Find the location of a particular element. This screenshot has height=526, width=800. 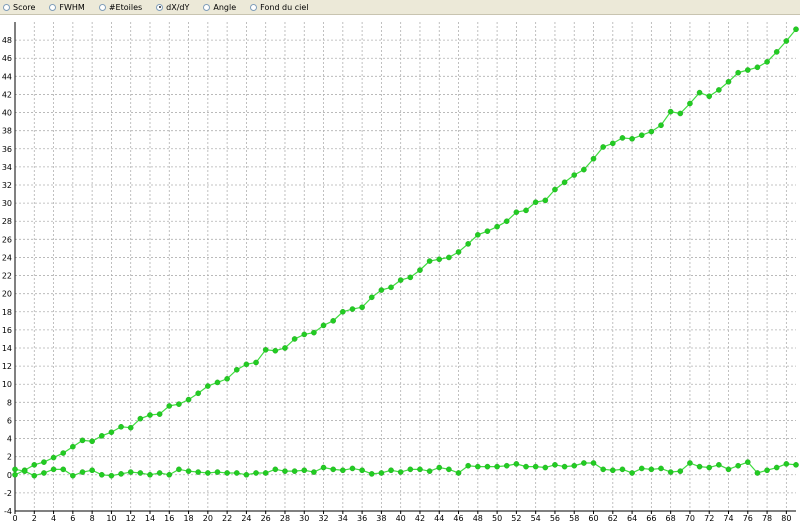

fwhm-option: FWHM is located at coordinates (67, 7).